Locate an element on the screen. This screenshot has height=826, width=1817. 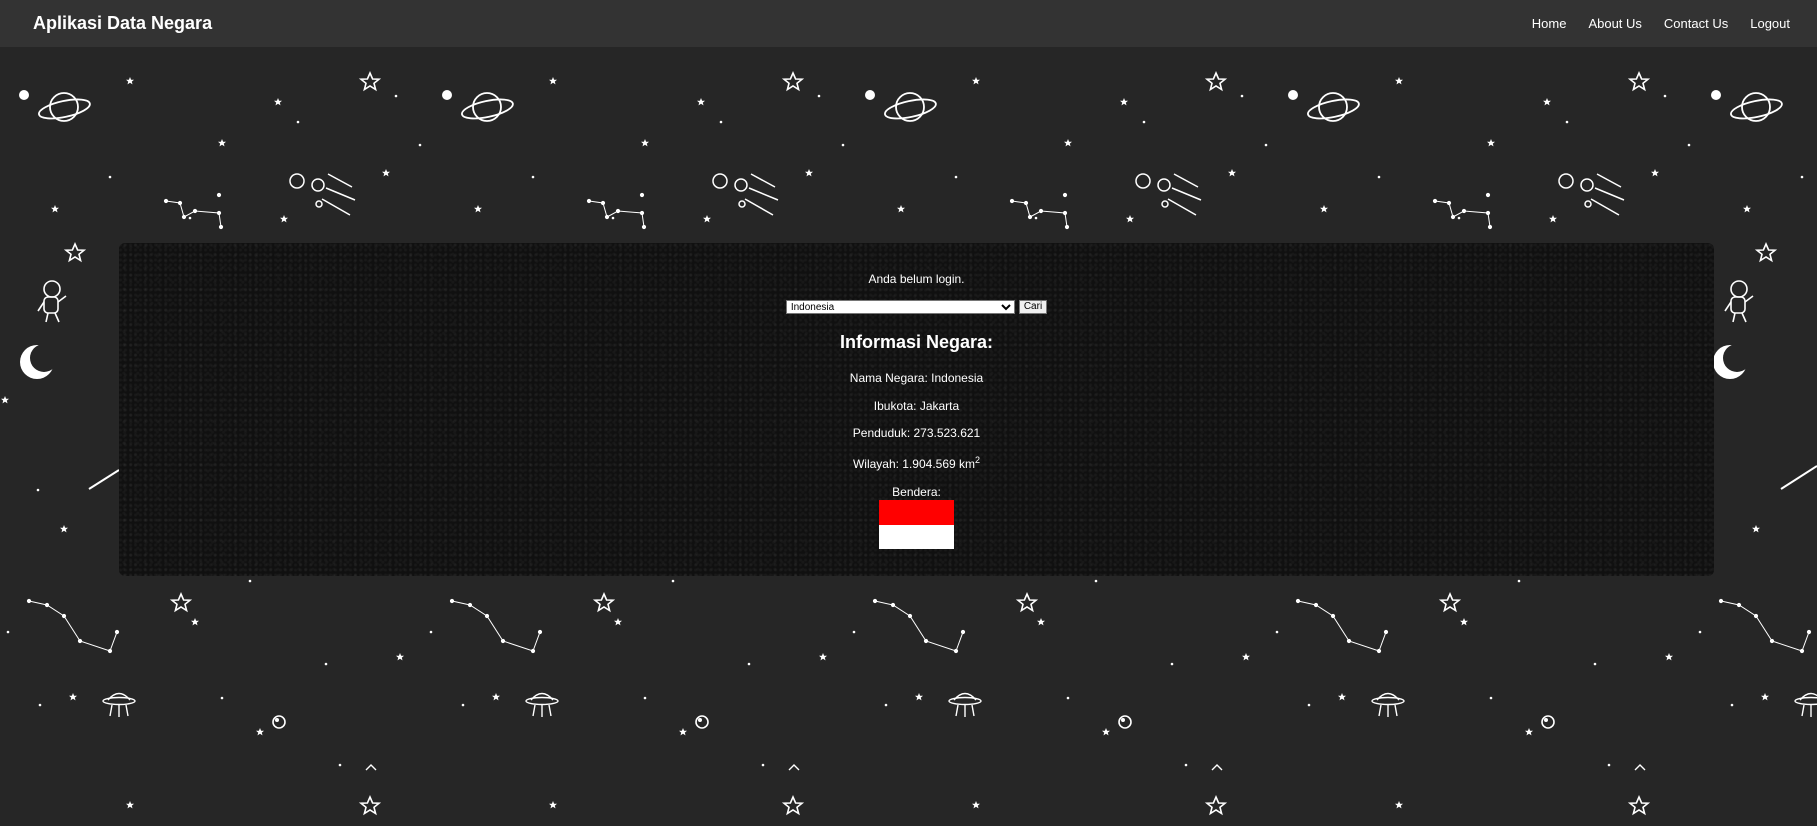
area-unit-superscript: 2 is located at coordinates (978, 460).